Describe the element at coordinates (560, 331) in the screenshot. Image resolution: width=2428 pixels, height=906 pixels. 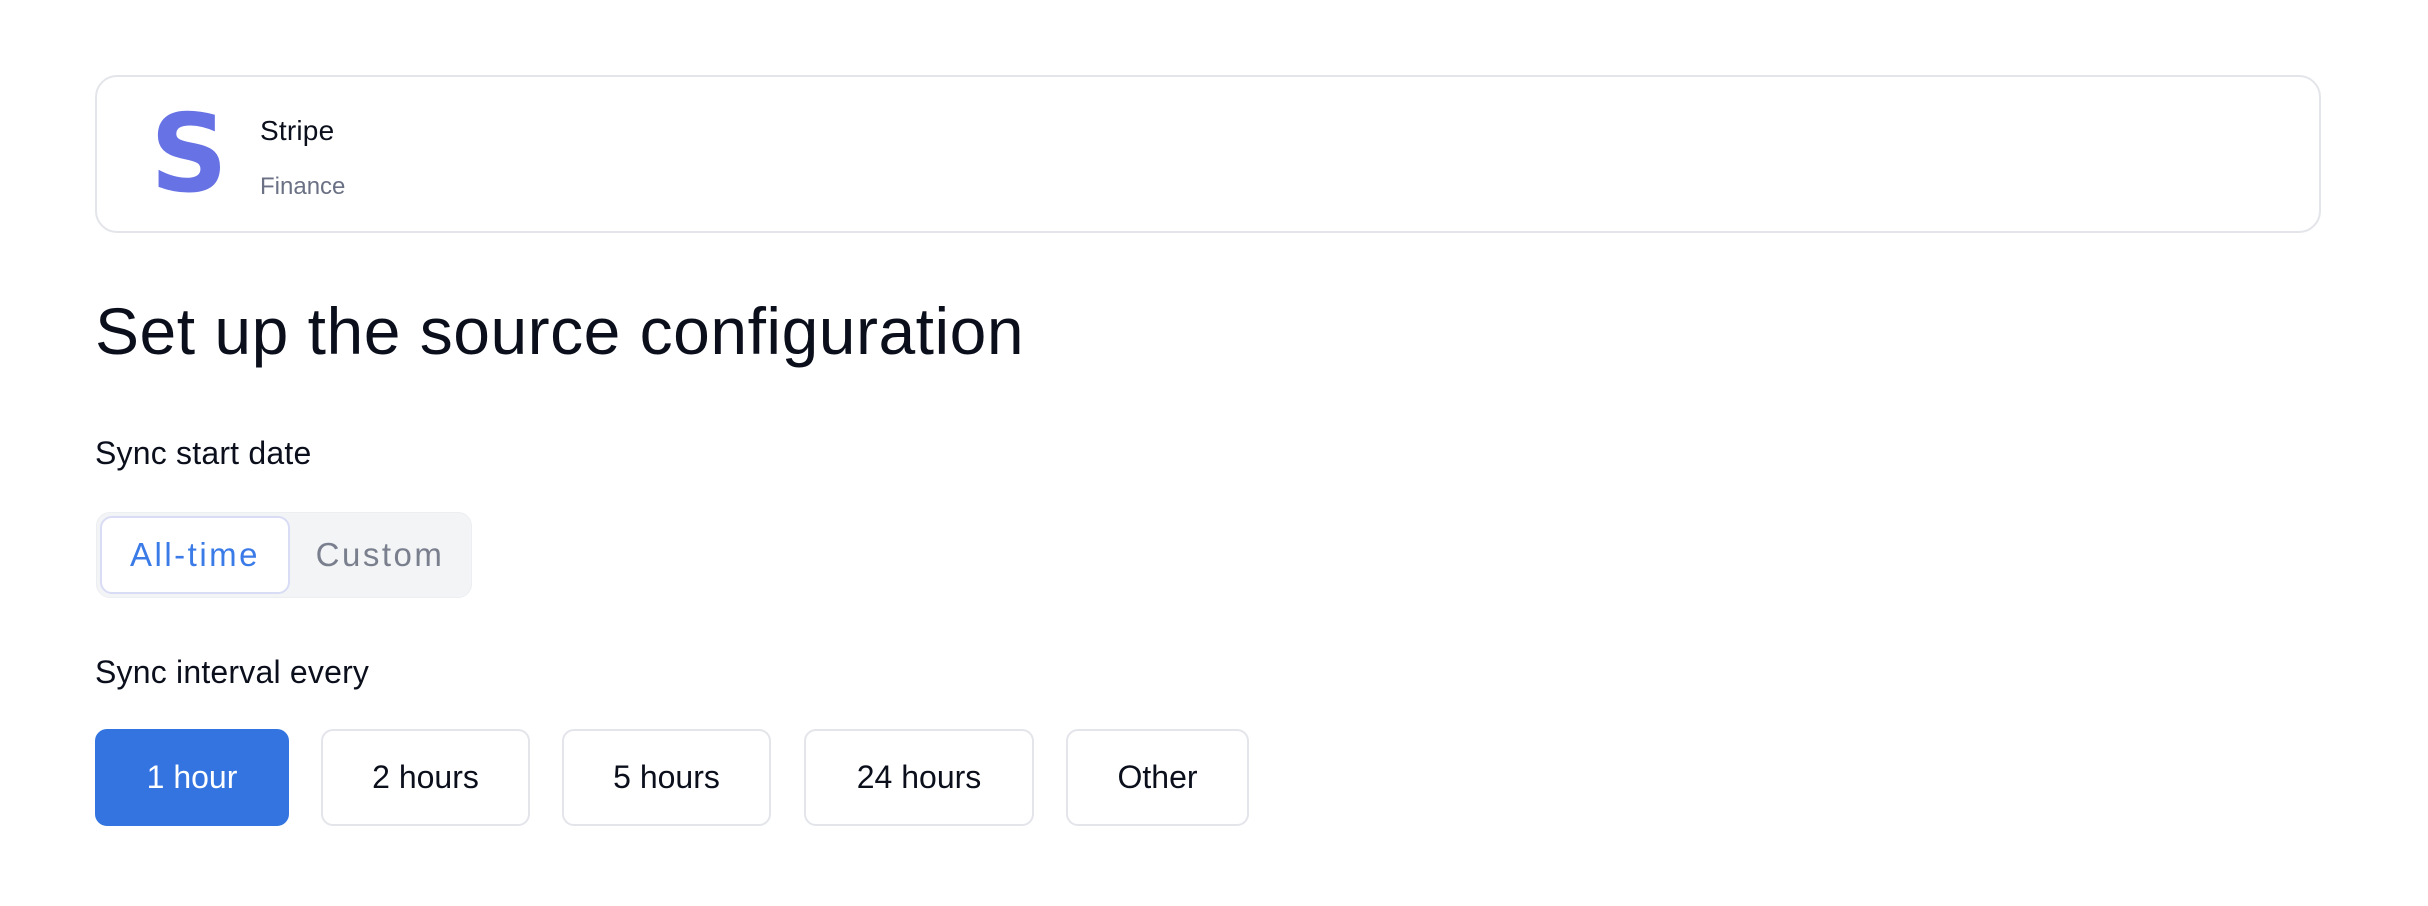
I see `page-title: Set up the source configuration` at that location.